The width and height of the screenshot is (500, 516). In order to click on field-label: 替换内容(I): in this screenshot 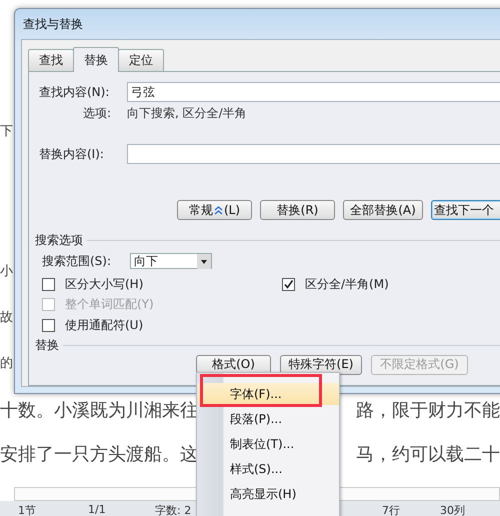, I will do `click(72, 154)`.